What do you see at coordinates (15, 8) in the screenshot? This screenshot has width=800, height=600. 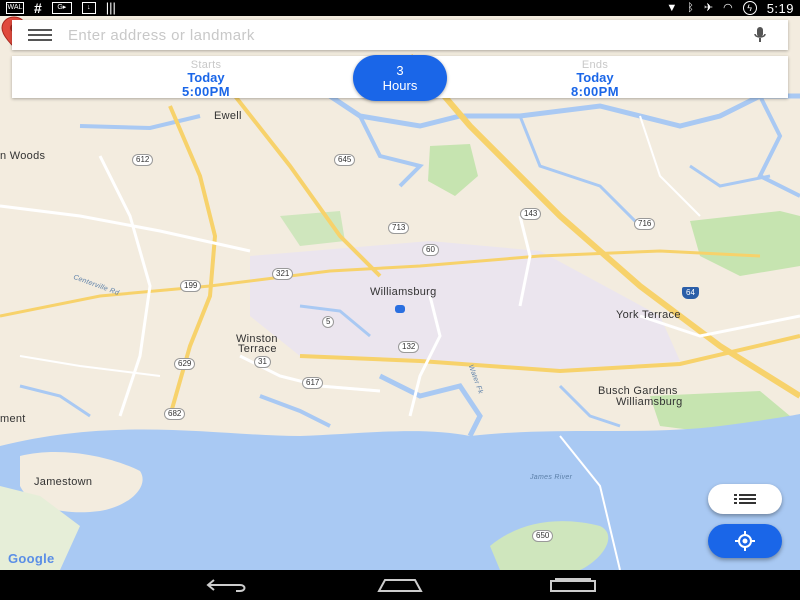 I see `wal-icon: WAL` at bounding box center [15, 8].